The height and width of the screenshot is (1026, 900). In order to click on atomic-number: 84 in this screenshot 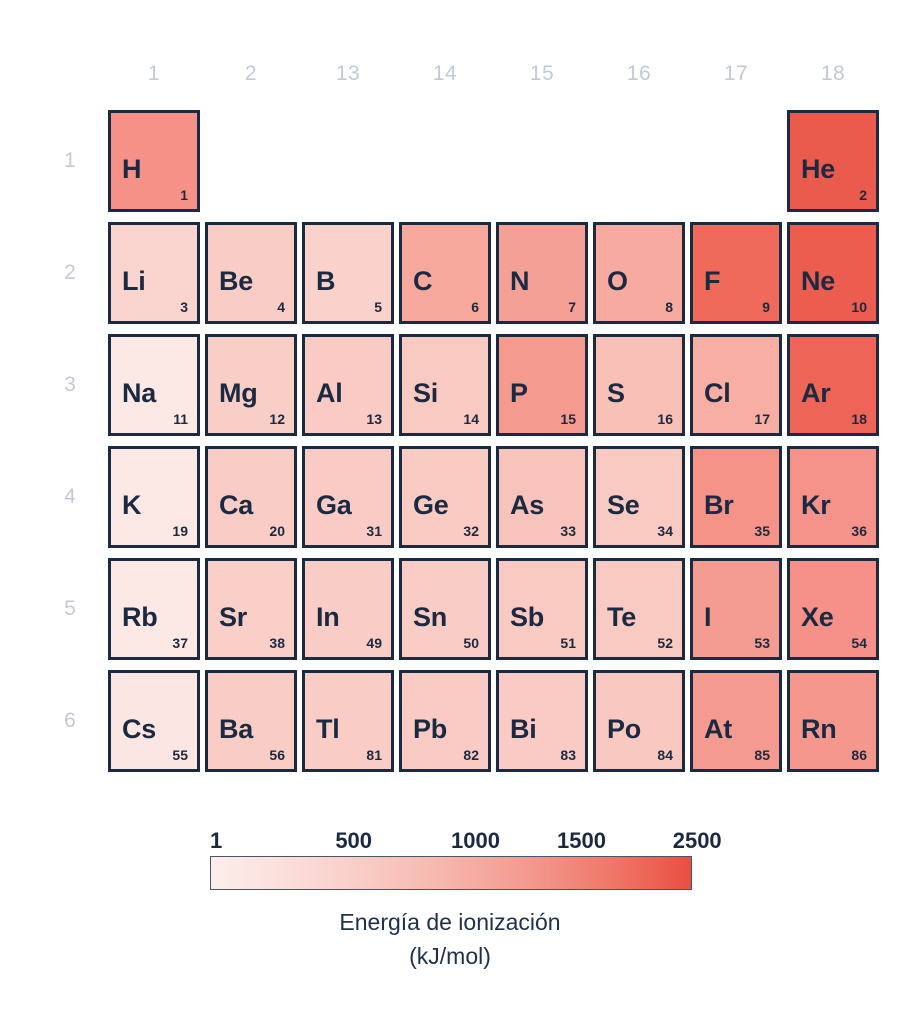, I will do `click(665, 755)`.